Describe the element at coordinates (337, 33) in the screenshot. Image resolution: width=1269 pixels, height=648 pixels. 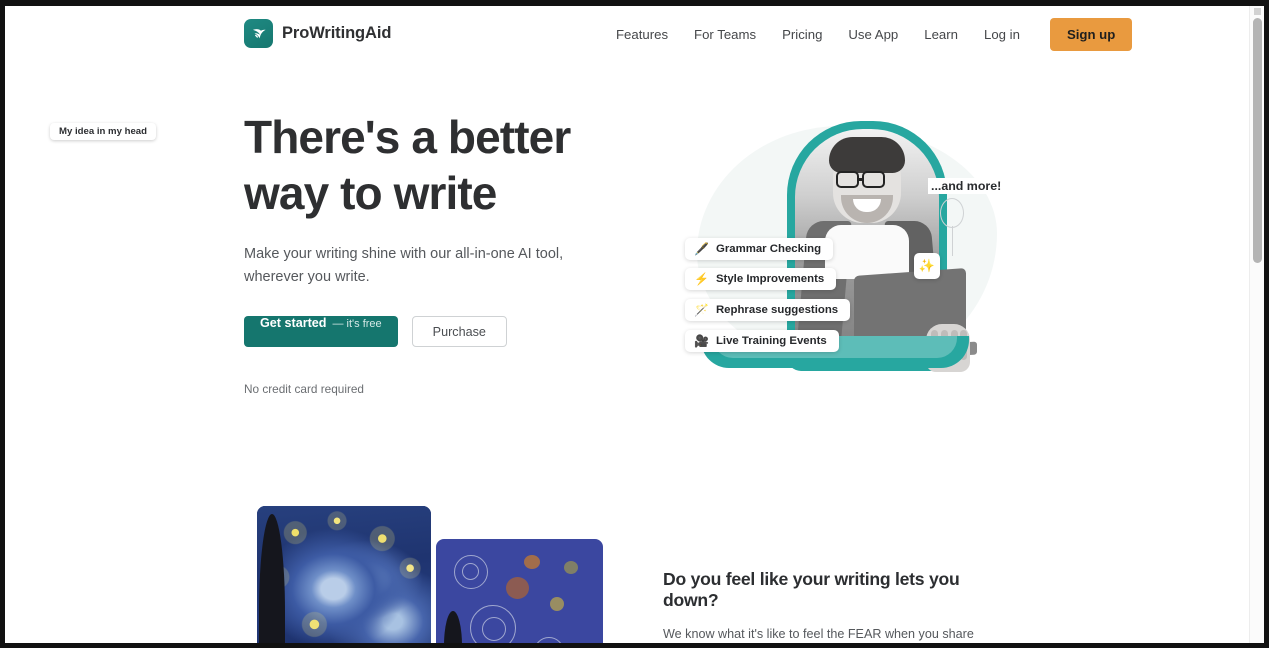
I see `brand-name: ProWritingAid` at that location.